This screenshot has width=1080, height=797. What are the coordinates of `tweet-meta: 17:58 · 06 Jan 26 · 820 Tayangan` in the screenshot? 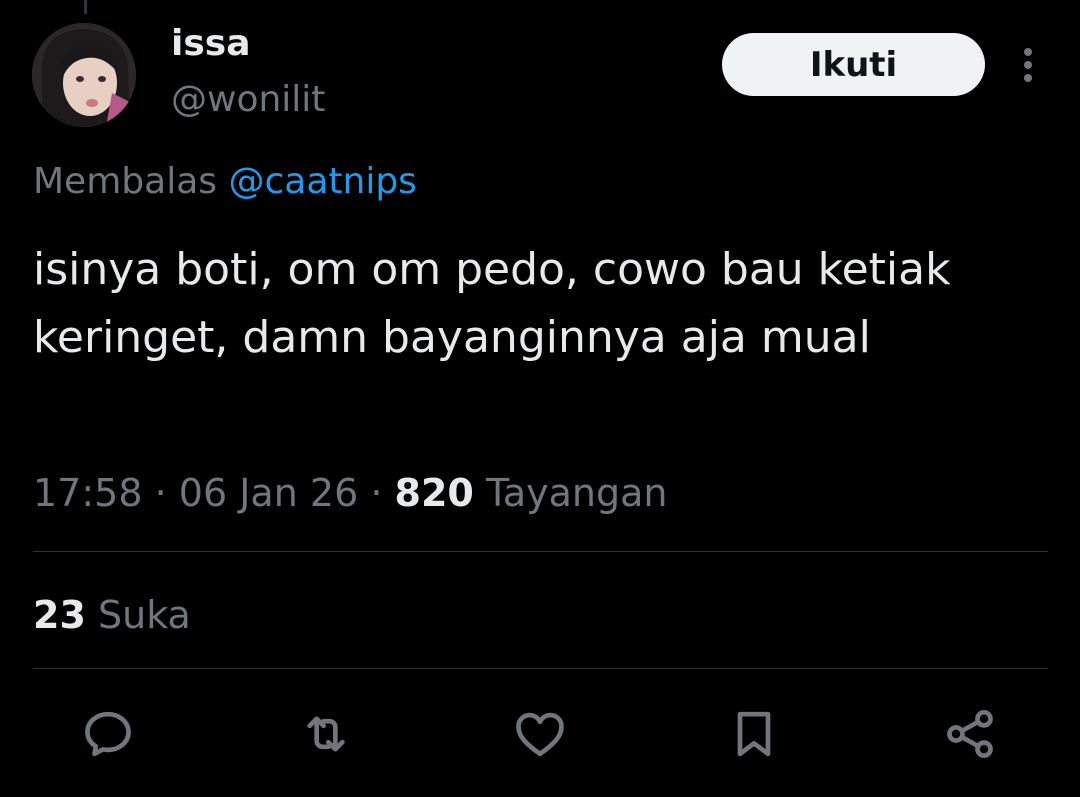 It's located at (350, 493).